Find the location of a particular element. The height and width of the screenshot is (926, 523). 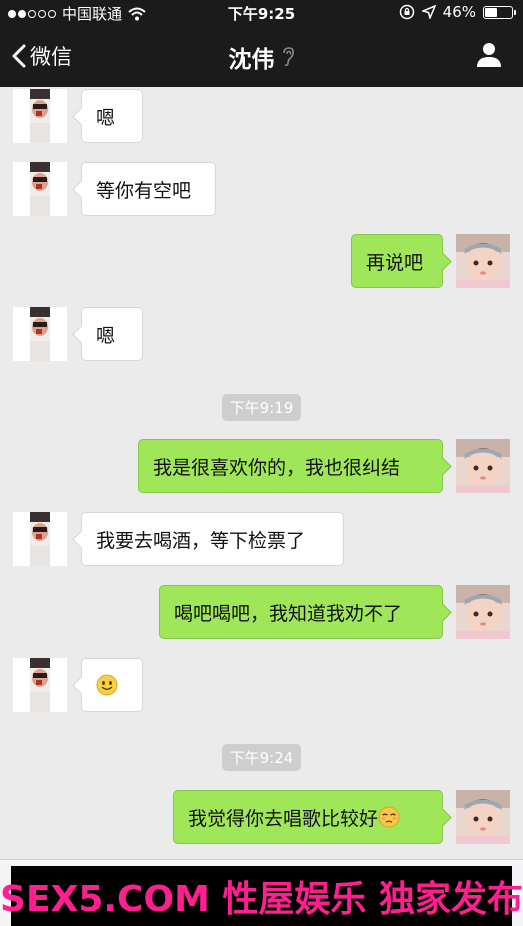

message-bubble: 喝吧喝吧，我知道我劝不了 is located at coordinates (301, 612).